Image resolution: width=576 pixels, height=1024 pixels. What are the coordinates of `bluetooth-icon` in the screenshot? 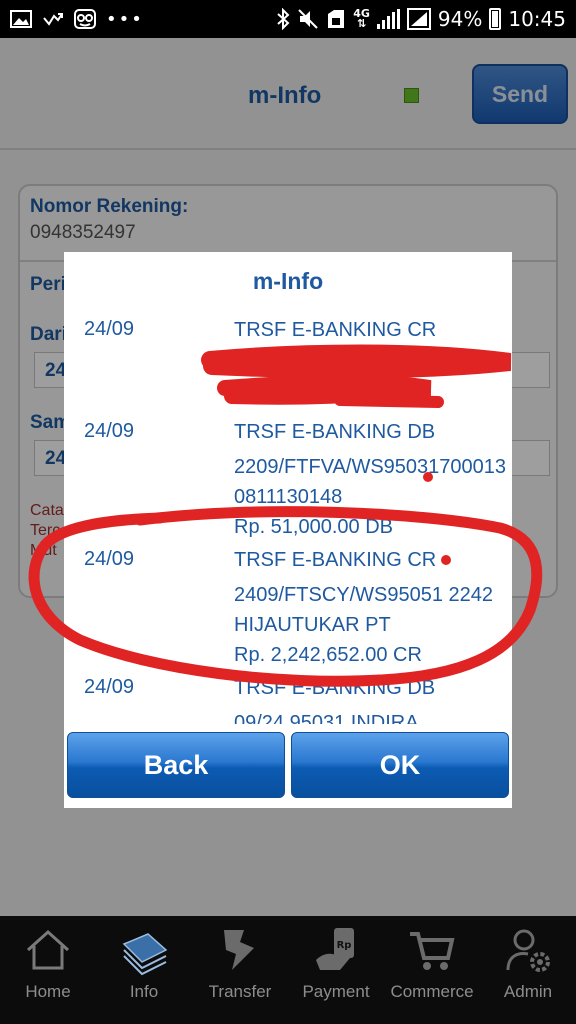 It's located at (283, 19).